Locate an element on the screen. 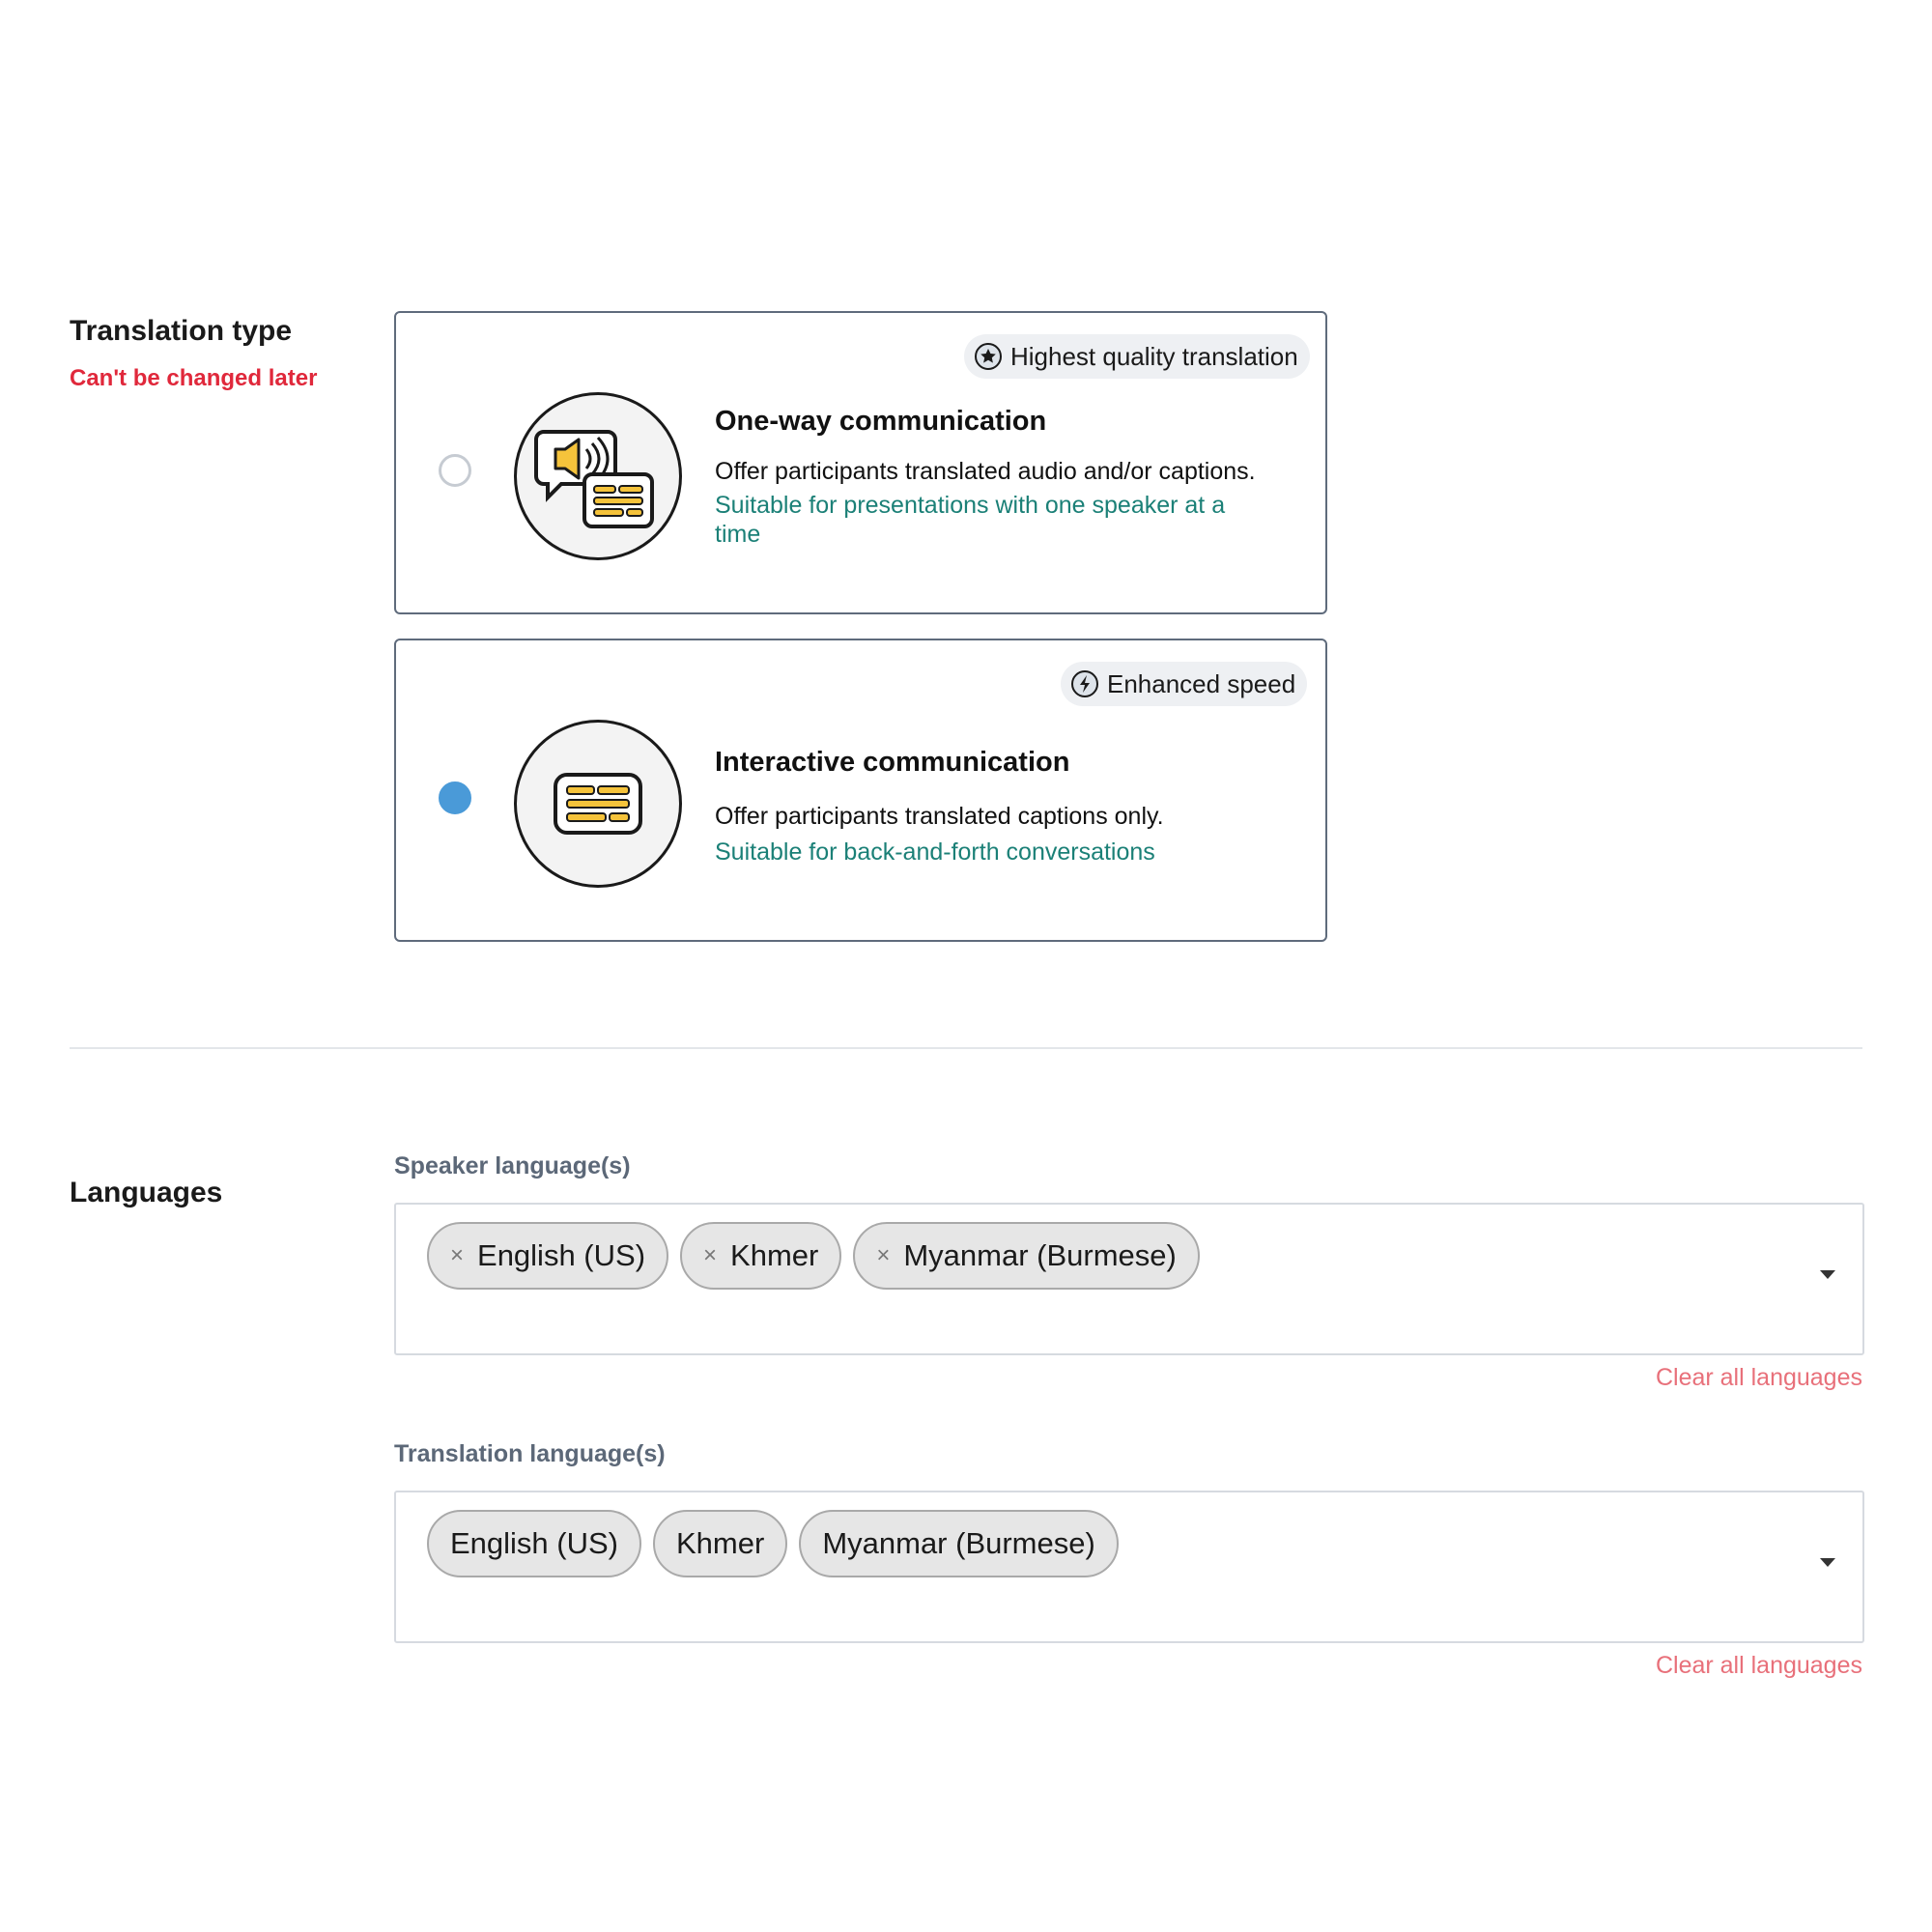  badge-label: Enhanced speed is located at coordinates (1201, 683).